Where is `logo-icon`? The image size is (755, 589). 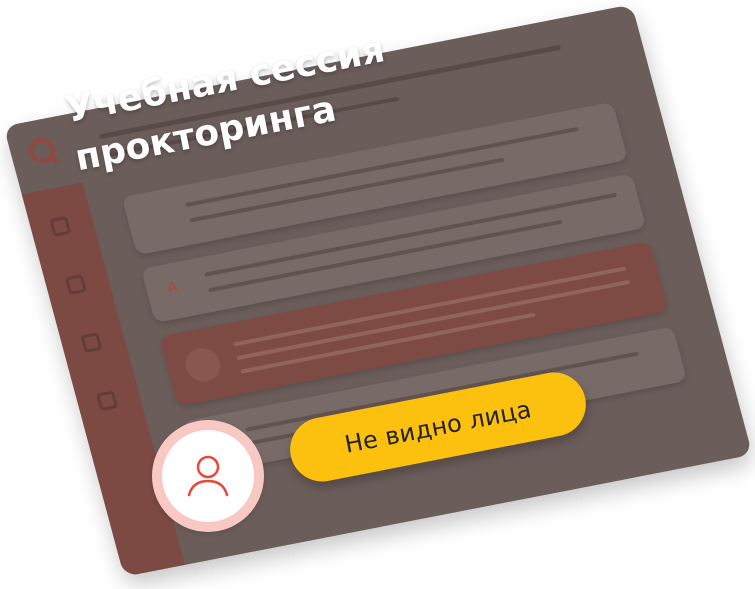 logo-icon is located at coordinates (42, 150).